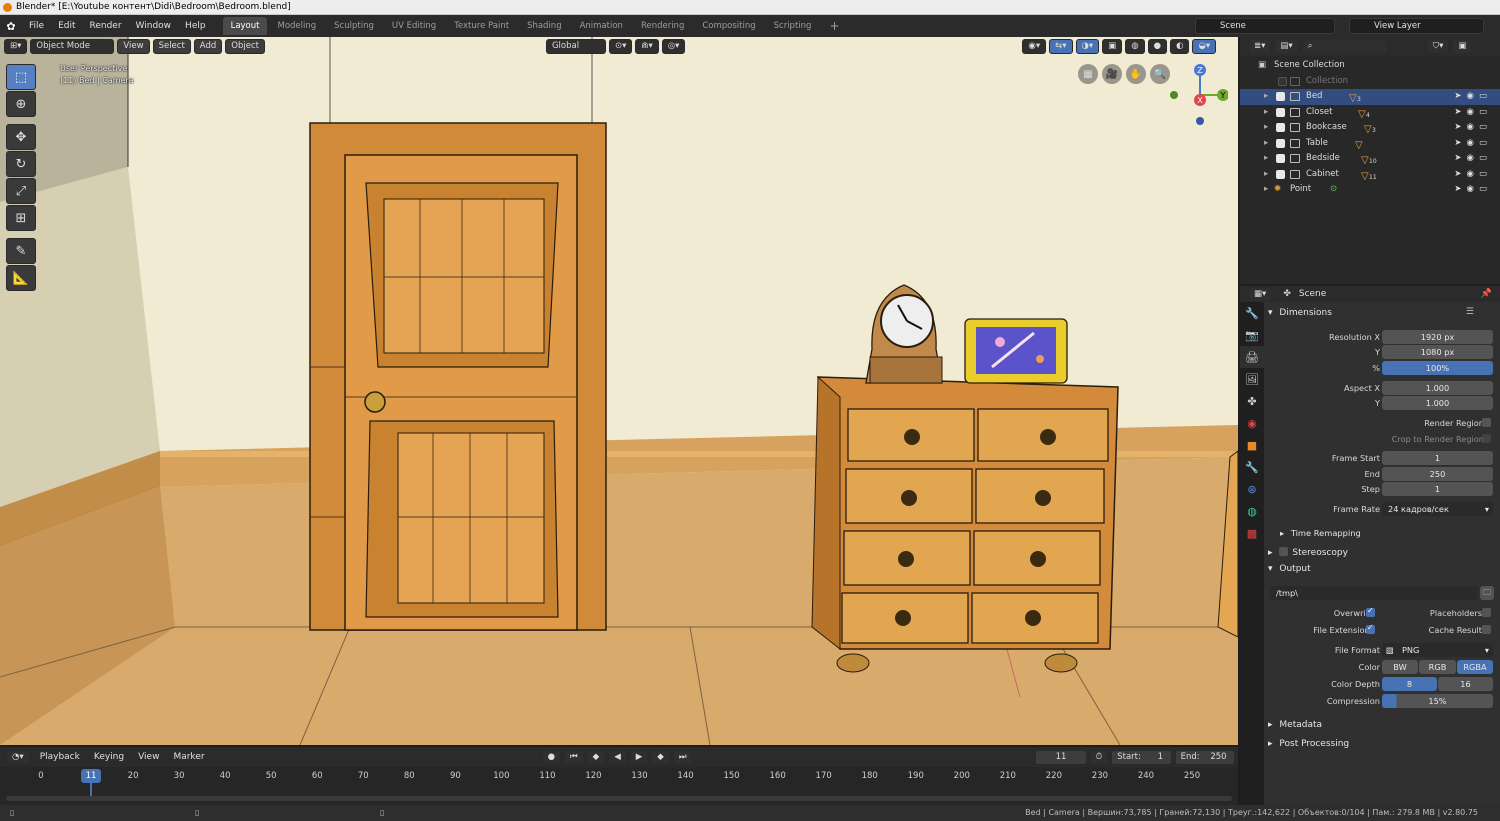  I want to click on resolution-x-field: 1920 px, so click(1437, 337).